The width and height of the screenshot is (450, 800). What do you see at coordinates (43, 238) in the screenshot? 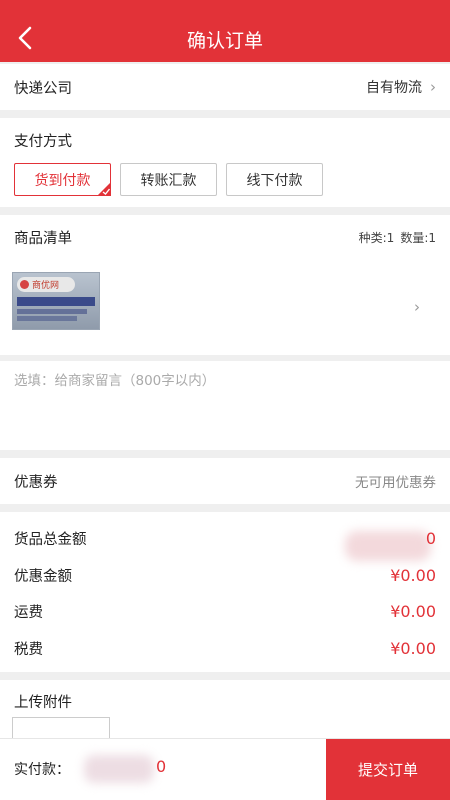
I see `goods-title: 商品清单` at bounding box center [43, 238].